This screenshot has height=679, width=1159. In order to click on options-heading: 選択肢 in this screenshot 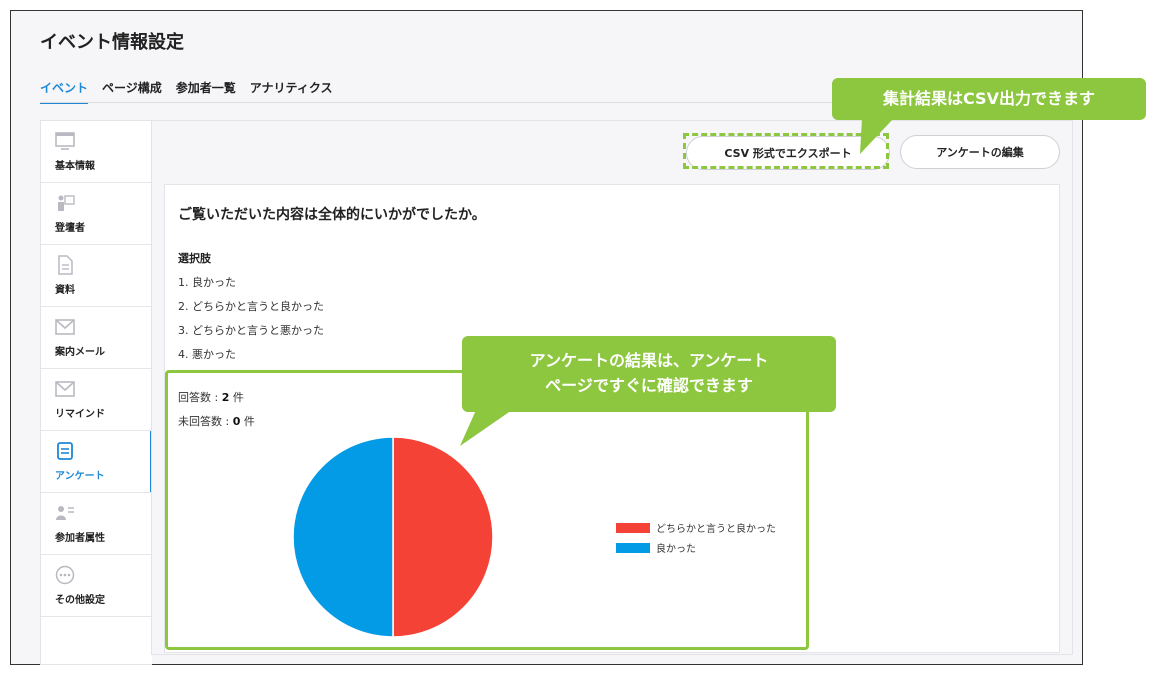, I will do `click(194, 258)`.